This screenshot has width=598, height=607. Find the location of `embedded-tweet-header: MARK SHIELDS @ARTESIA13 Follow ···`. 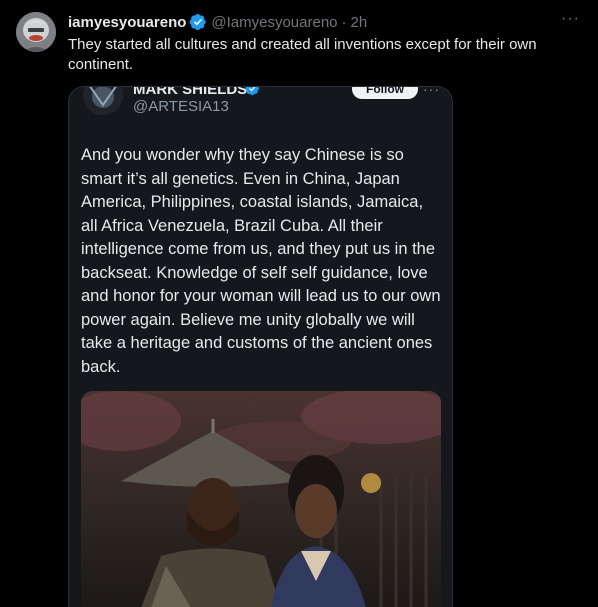

embedded-tweet-header: MARK SHIELDS @ARTESIA13 Follow ··· is located at coordinates (260, 105).